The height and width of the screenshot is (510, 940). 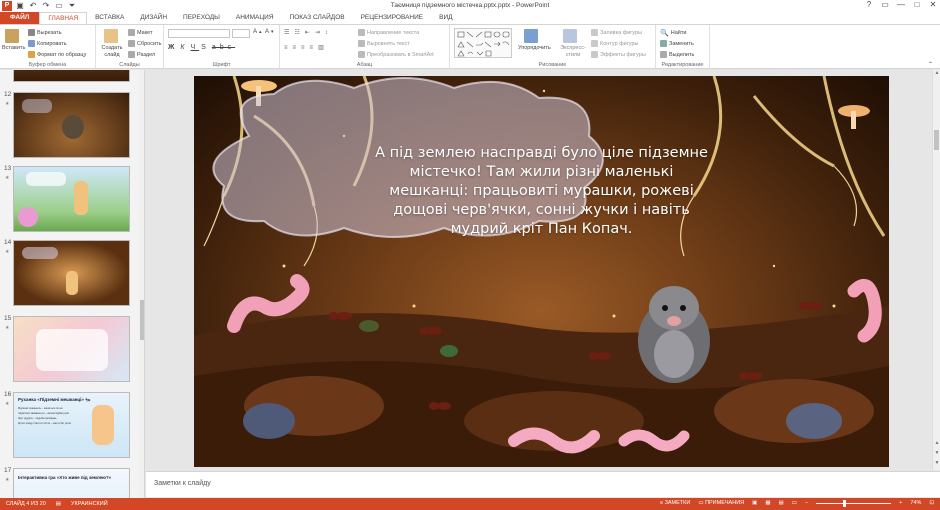 I want to click on shape-effects-button: Эффекты фигуры, so click(x=618, y=54).